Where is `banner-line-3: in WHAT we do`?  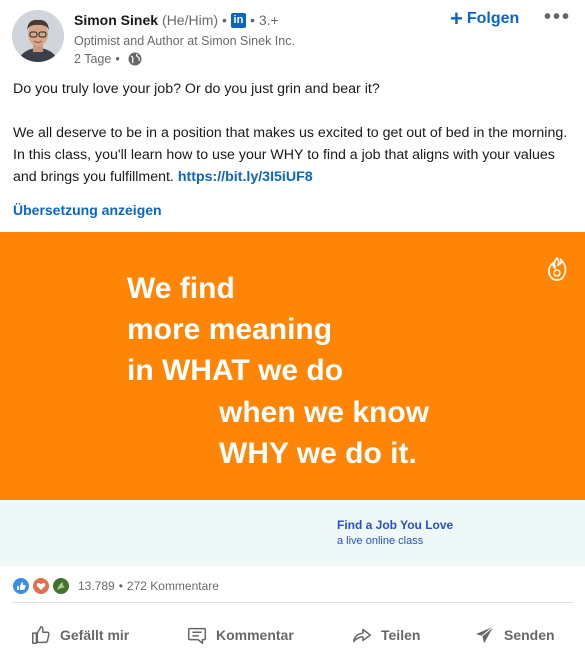 banner-line-3: in WHAT we do is located at coordinates (235, 370).